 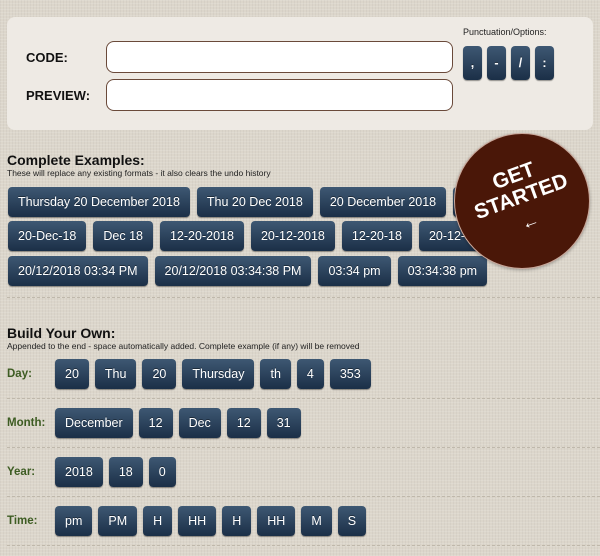 I want to click on example-format-button: 20/12/2018 03:34:38 PM, so click(x=233, y=271).